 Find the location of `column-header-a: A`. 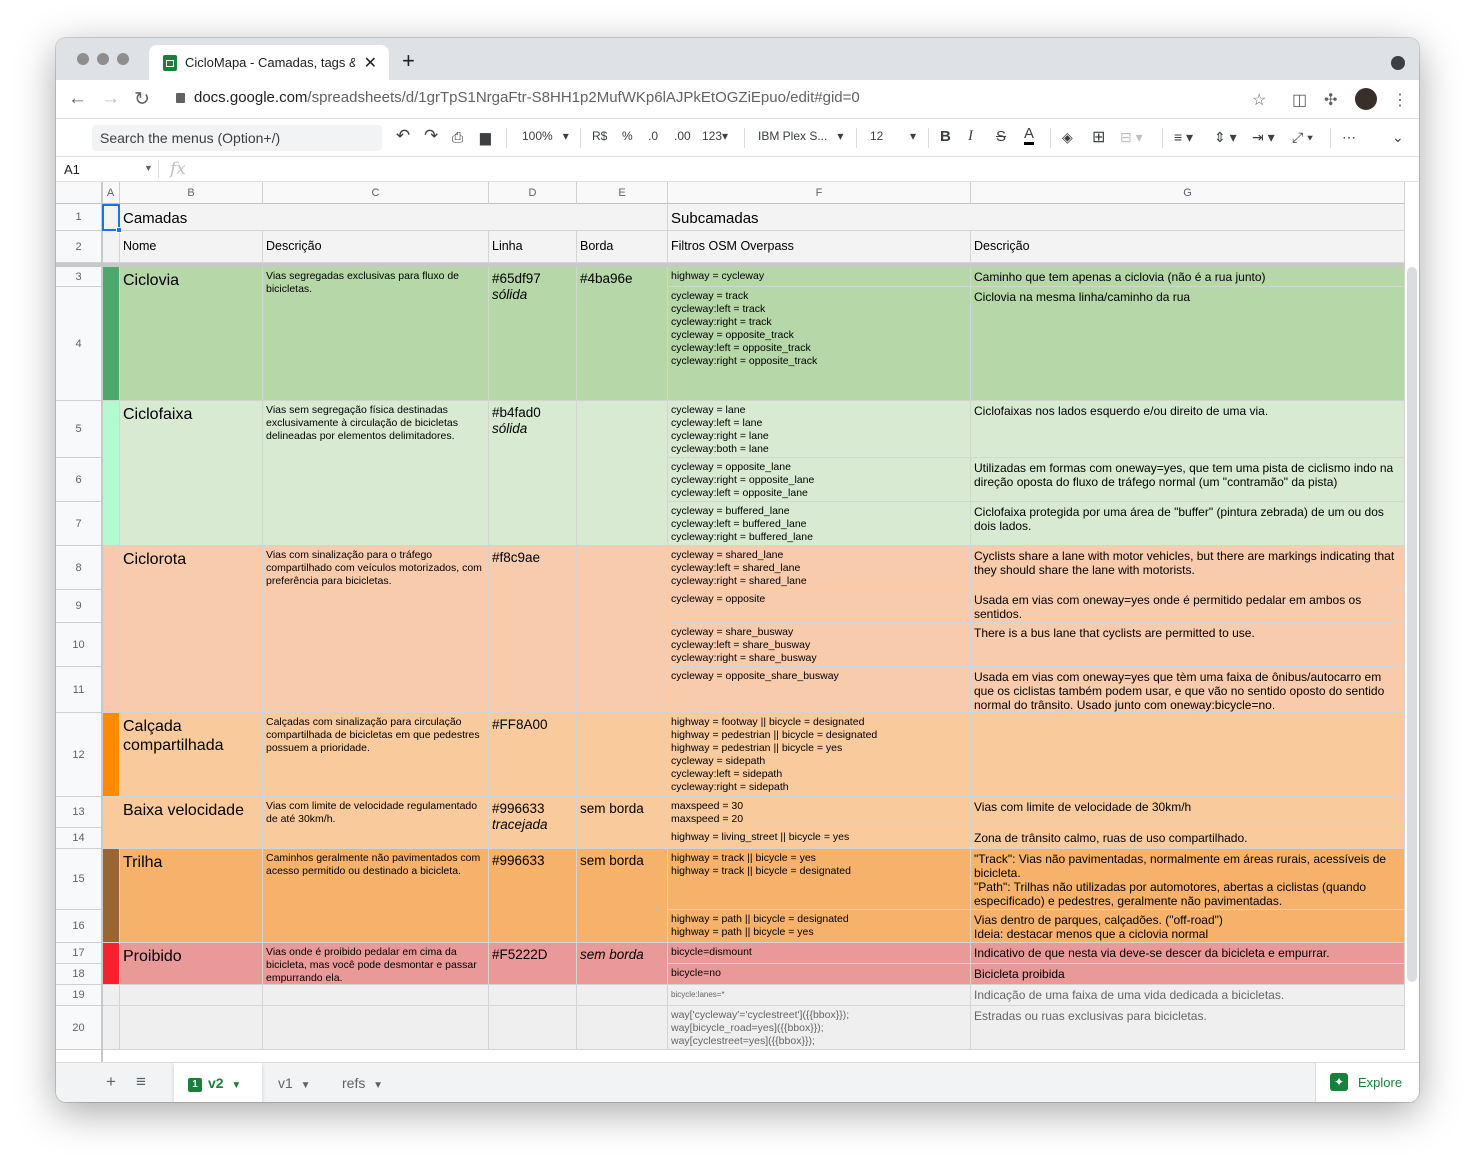

column-header-a: A is located at coordinates (111, 193).